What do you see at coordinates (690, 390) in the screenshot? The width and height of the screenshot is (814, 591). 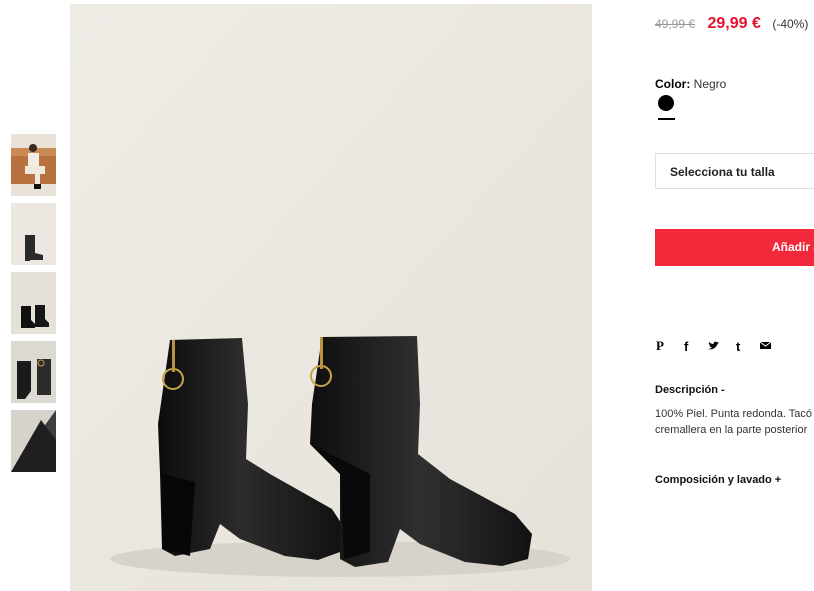 I see `description-toggle: Descripción -` at bounding box center [690, 390].